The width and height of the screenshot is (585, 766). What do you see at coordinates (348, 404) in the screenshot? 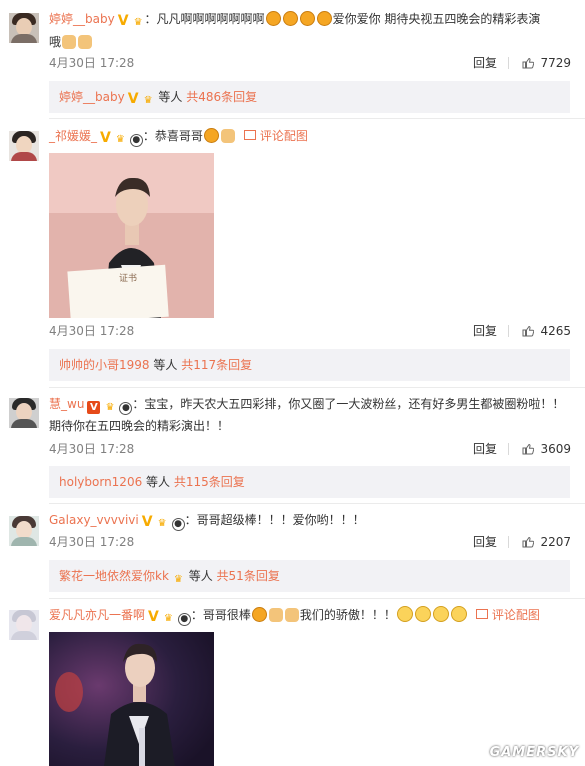
I see `comment-body: ：宝宝，昨天农大五四彩排，你又圈了一大波粉丝，还有好多男生都被圈粉啦！！` at bounding box center [348, 404].